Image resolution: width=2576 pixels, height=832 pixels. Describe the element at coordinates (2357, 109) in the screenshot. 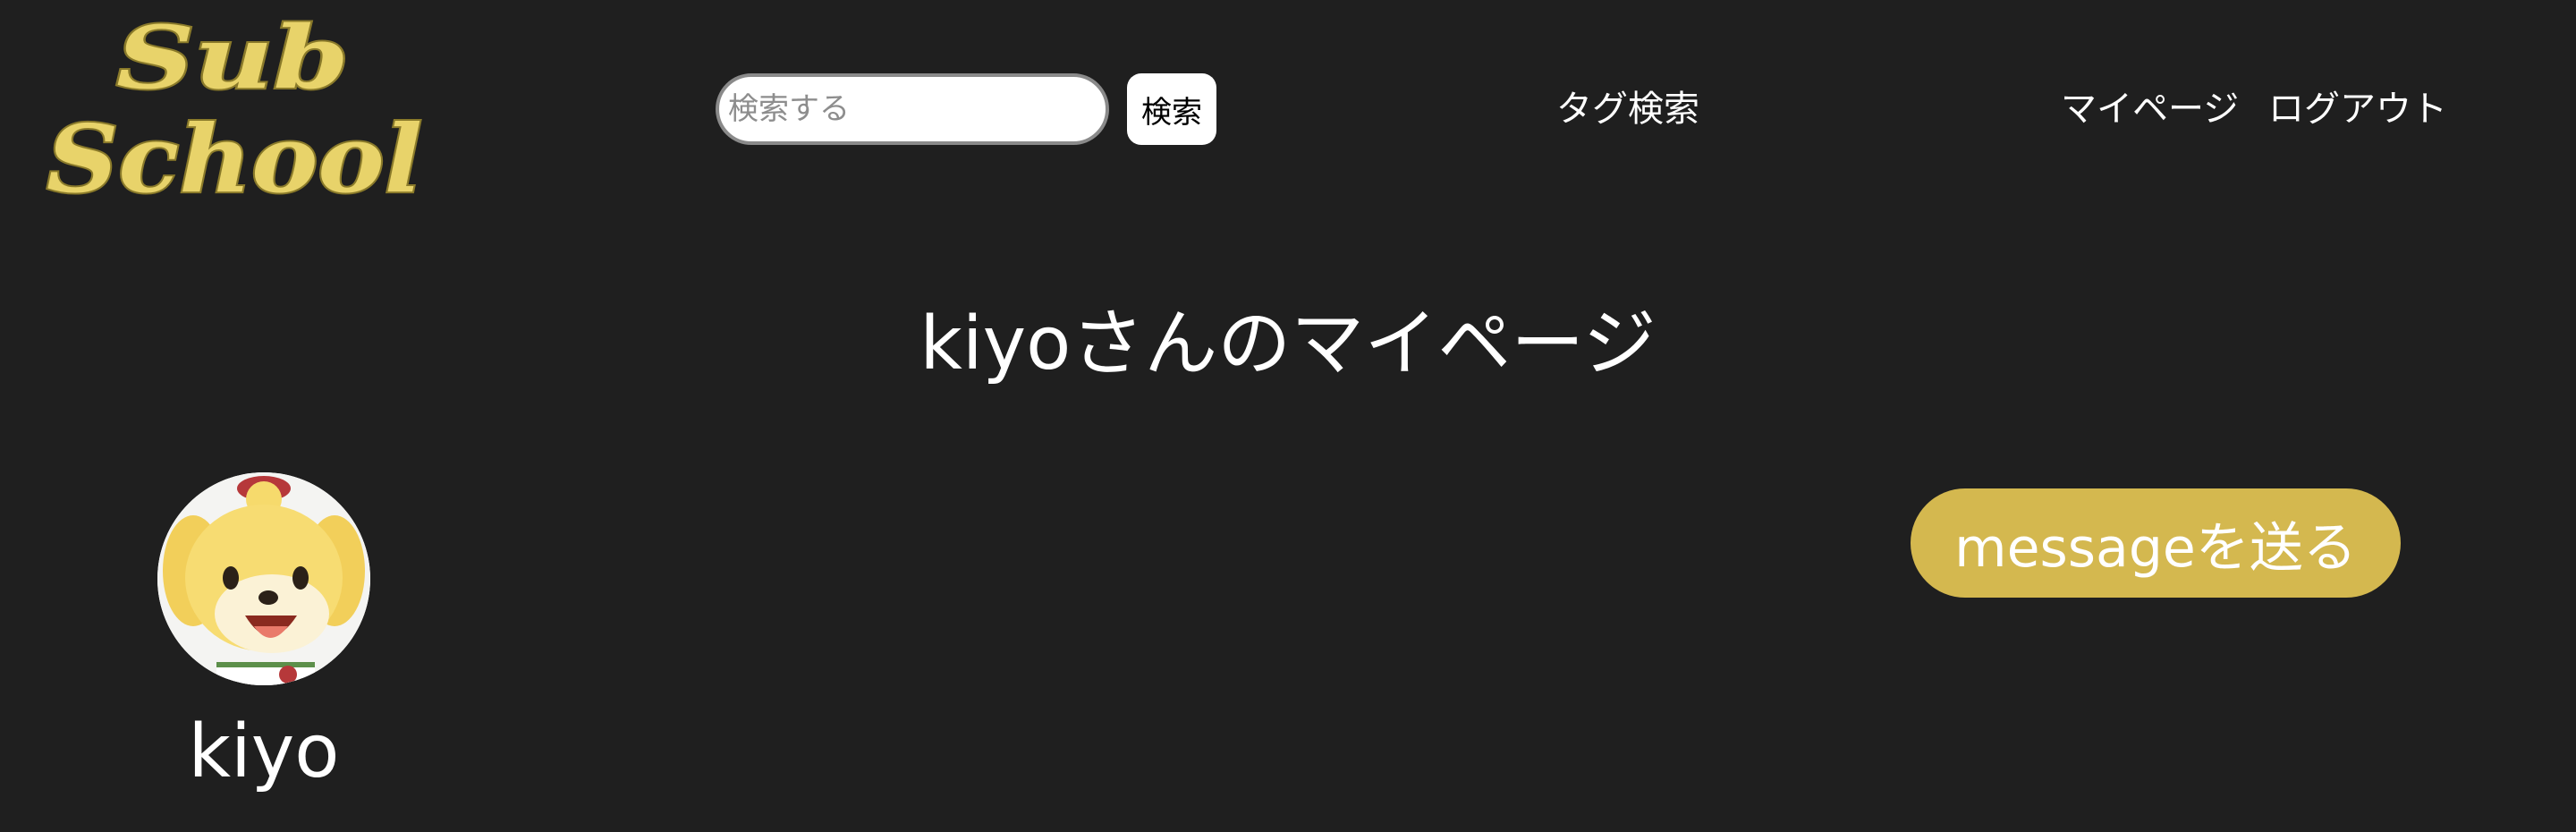

I see `nav-logout-link: ログアウト` at that location.